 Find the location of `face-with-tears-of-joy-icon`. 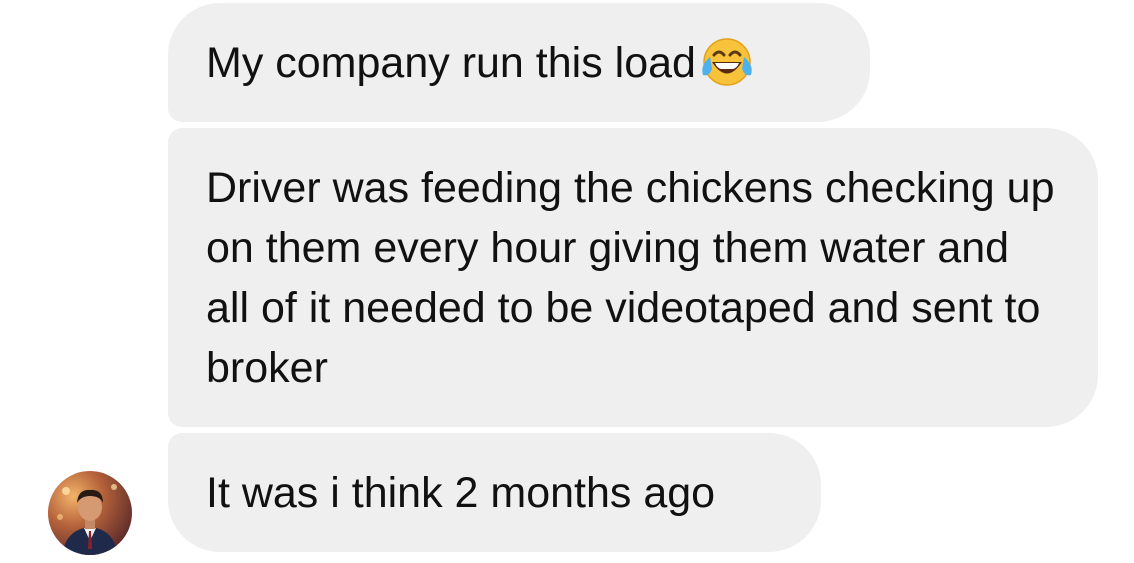

face-with-tears-of-joy-icon is located at coordinates (727, 62).